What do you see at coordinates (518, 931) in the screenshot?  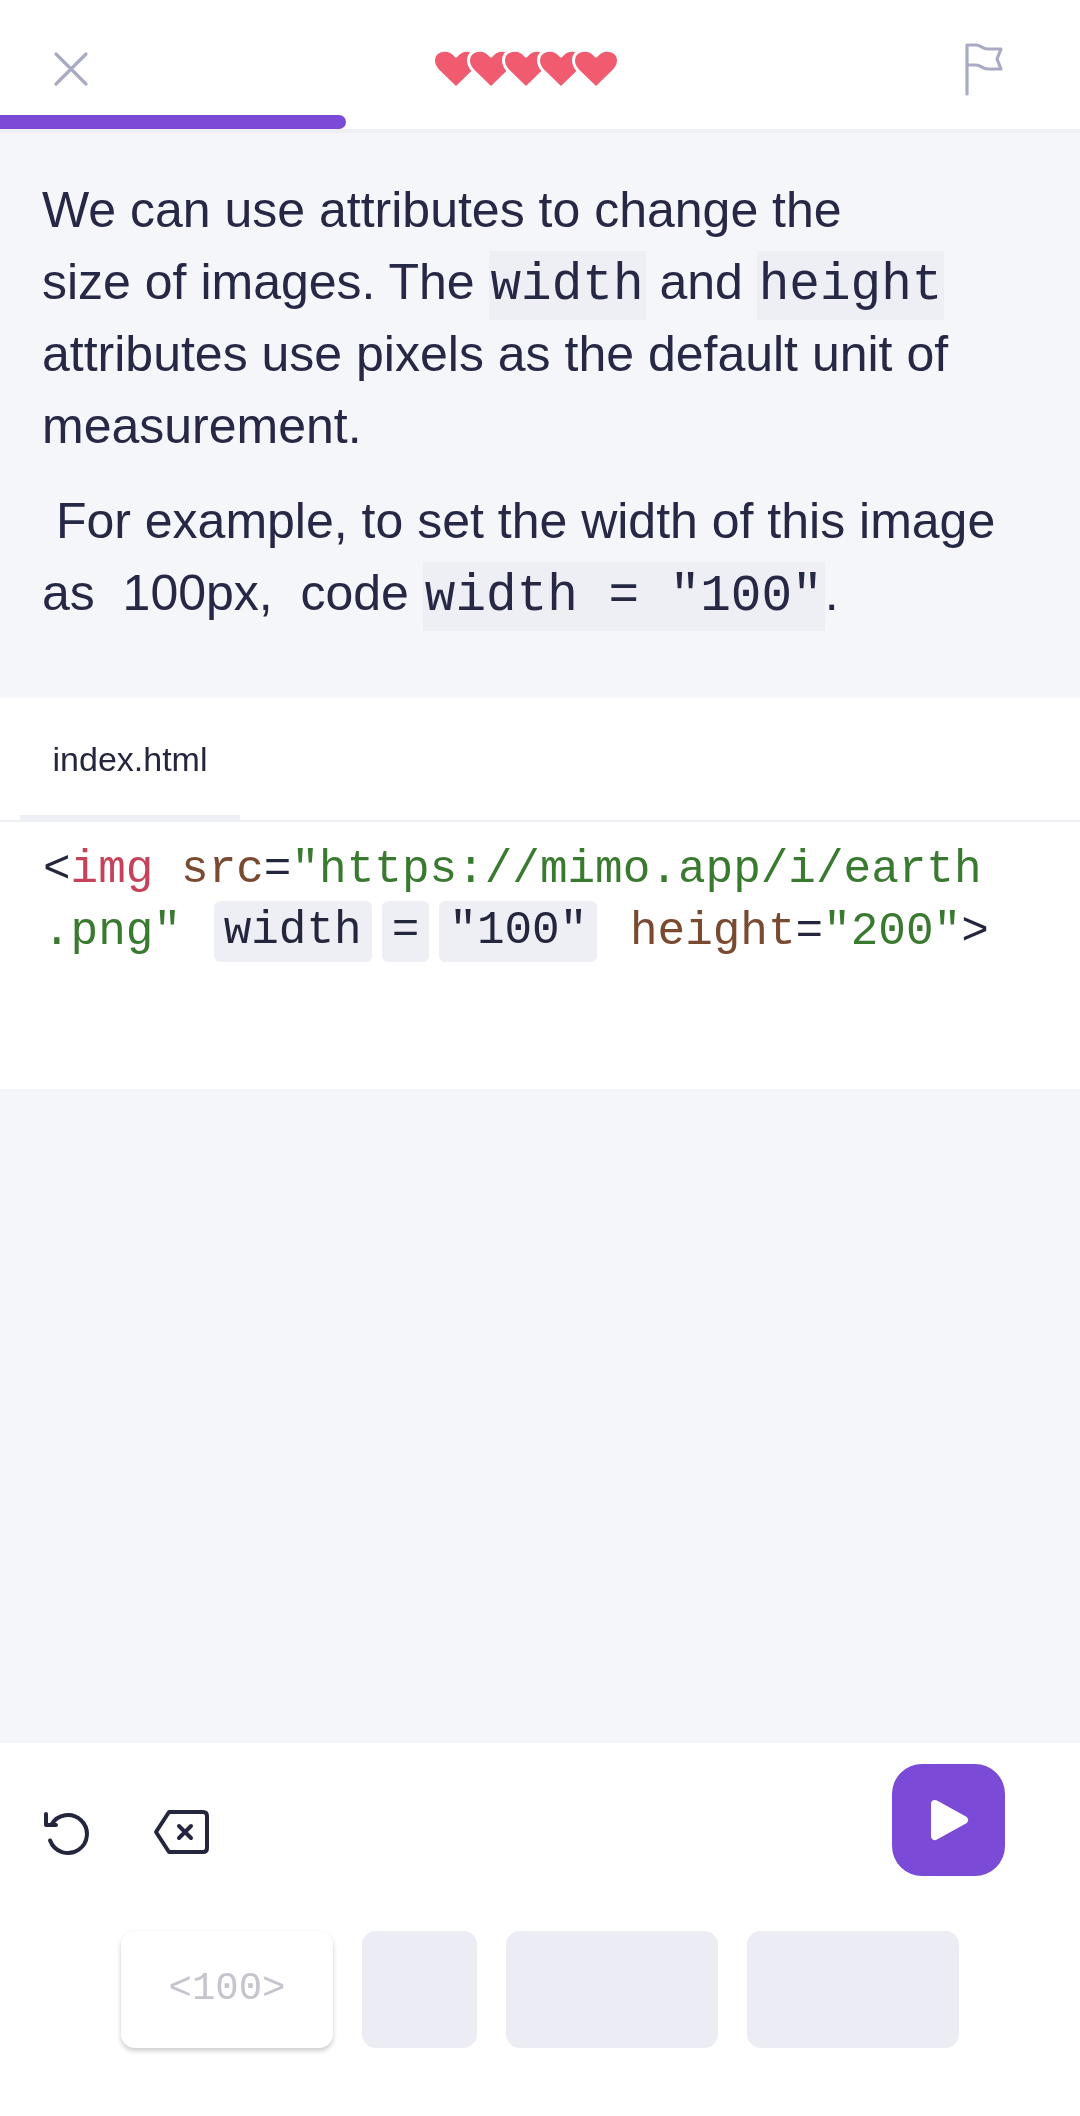 I see `answer-chip: "100"` at bounding box center [518, 931].